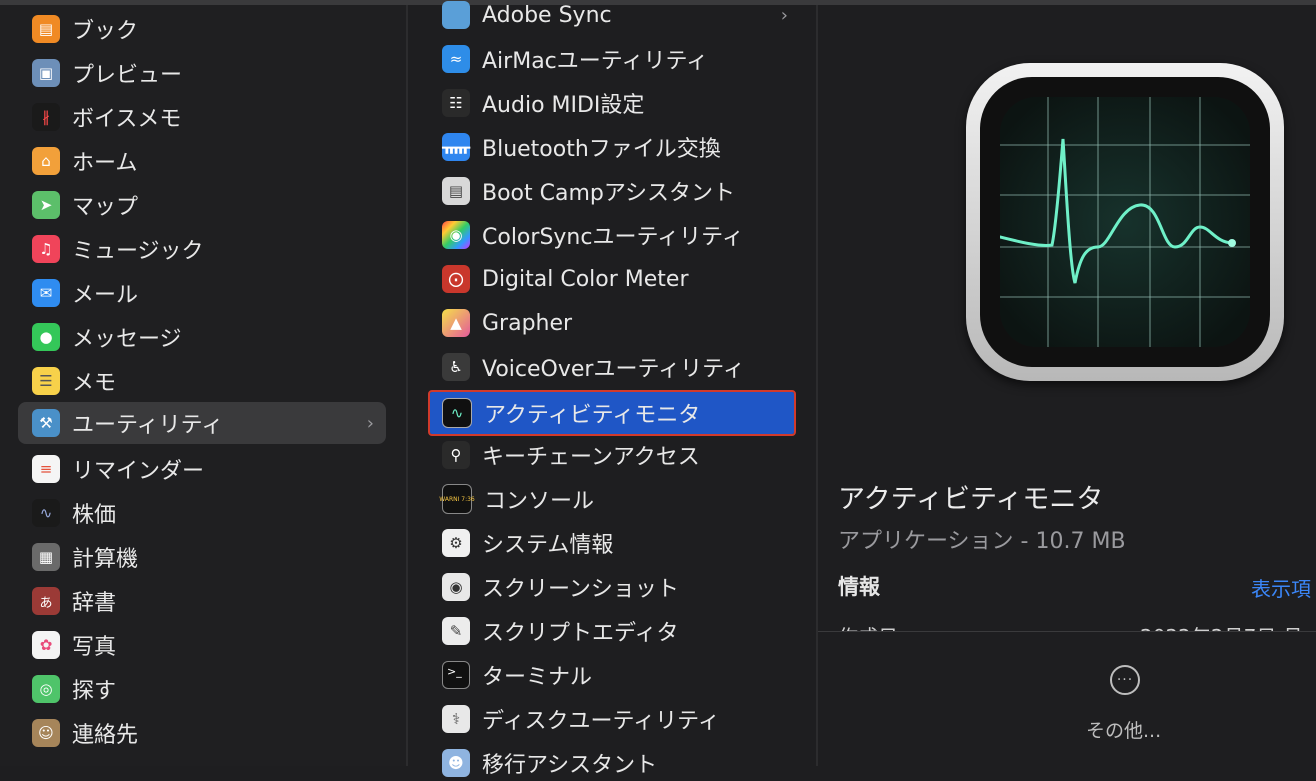 The width and height of the screenshot is (1316, 781). What do you see at coordinates (615, 235) in the screenshot?
I see `utility-item-colorsync: ◉ ColorSyncユーティリティ` at bounding box center [615, 235].